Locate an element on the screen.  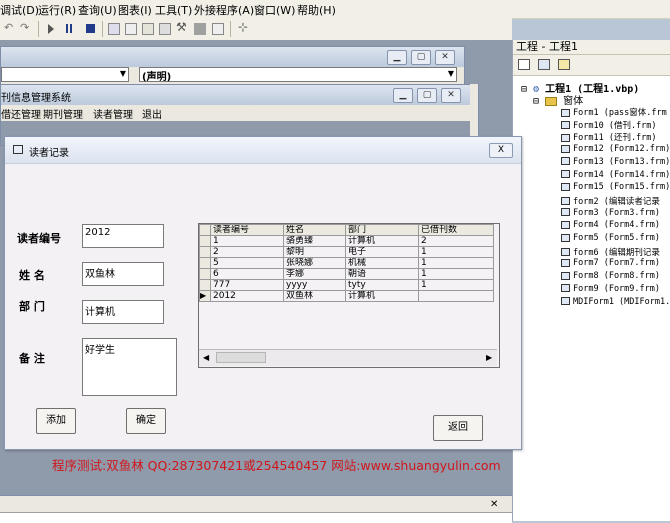
name-input: 双鱼林 is located at coordinates (123, 274).